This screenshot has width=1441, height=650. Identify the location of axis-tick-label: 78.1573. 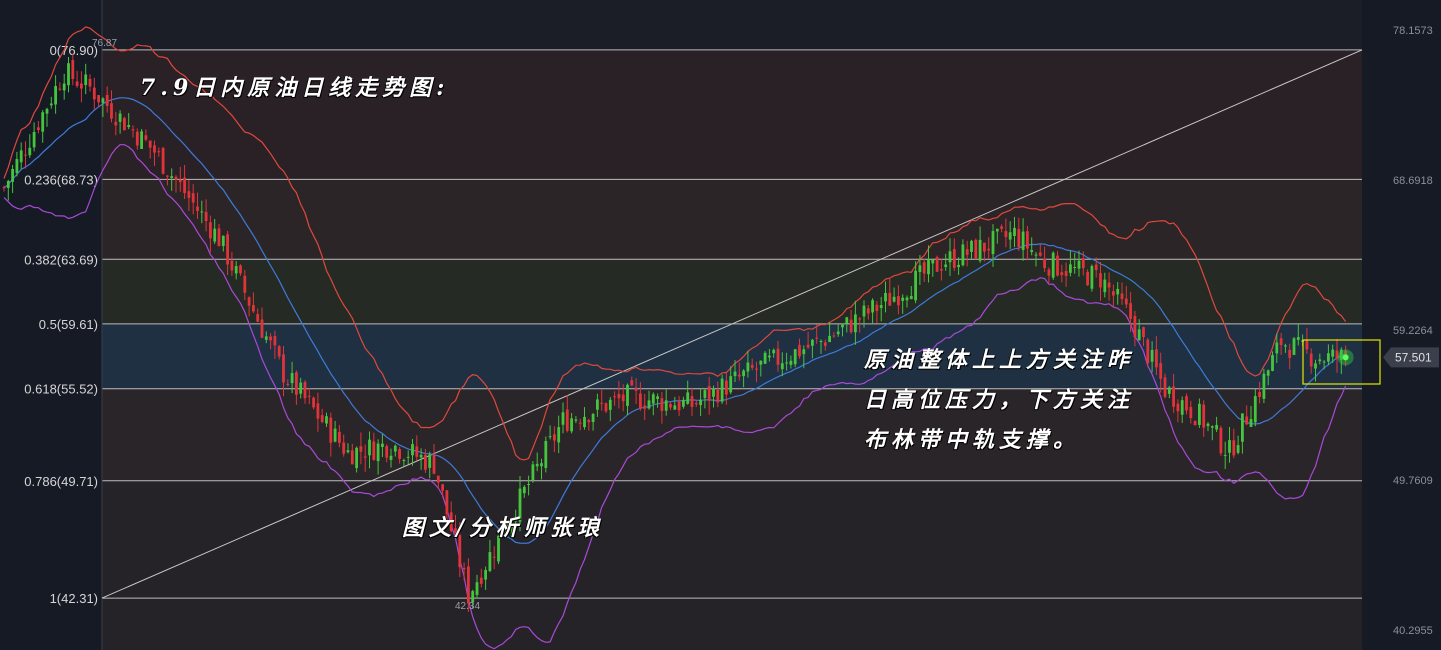
(1413, 31).